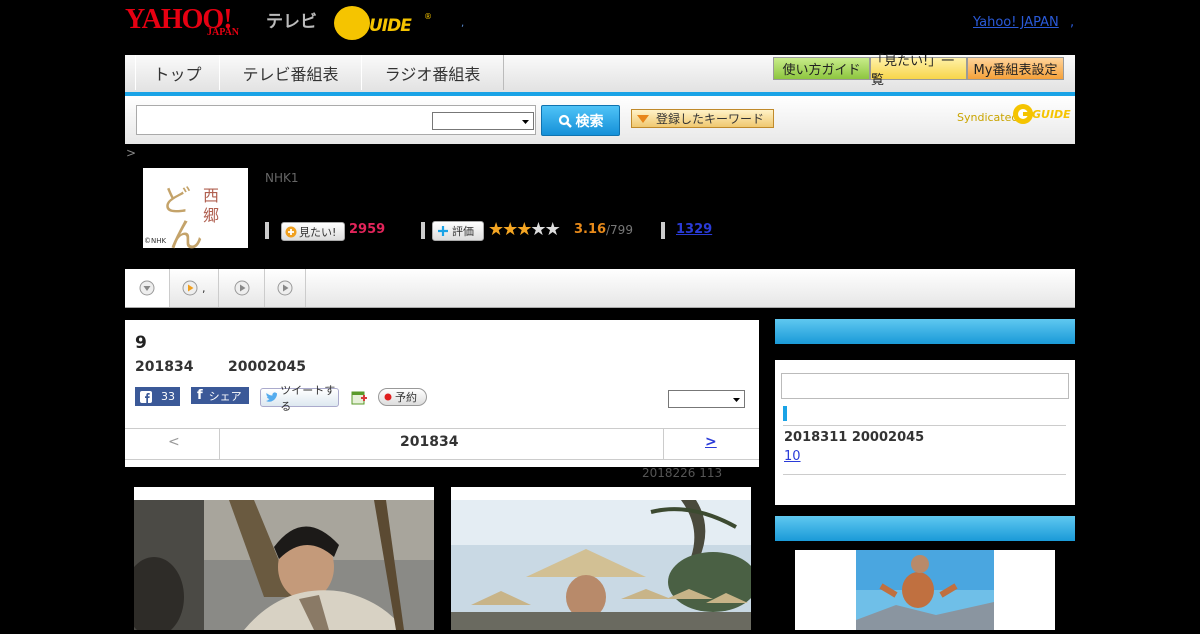 The height and width of the screenshot is (634, 1200). What do you see at coordinates (706, 399) in the screenshot?
I see `episode-select` at bounding box center [706, 399].